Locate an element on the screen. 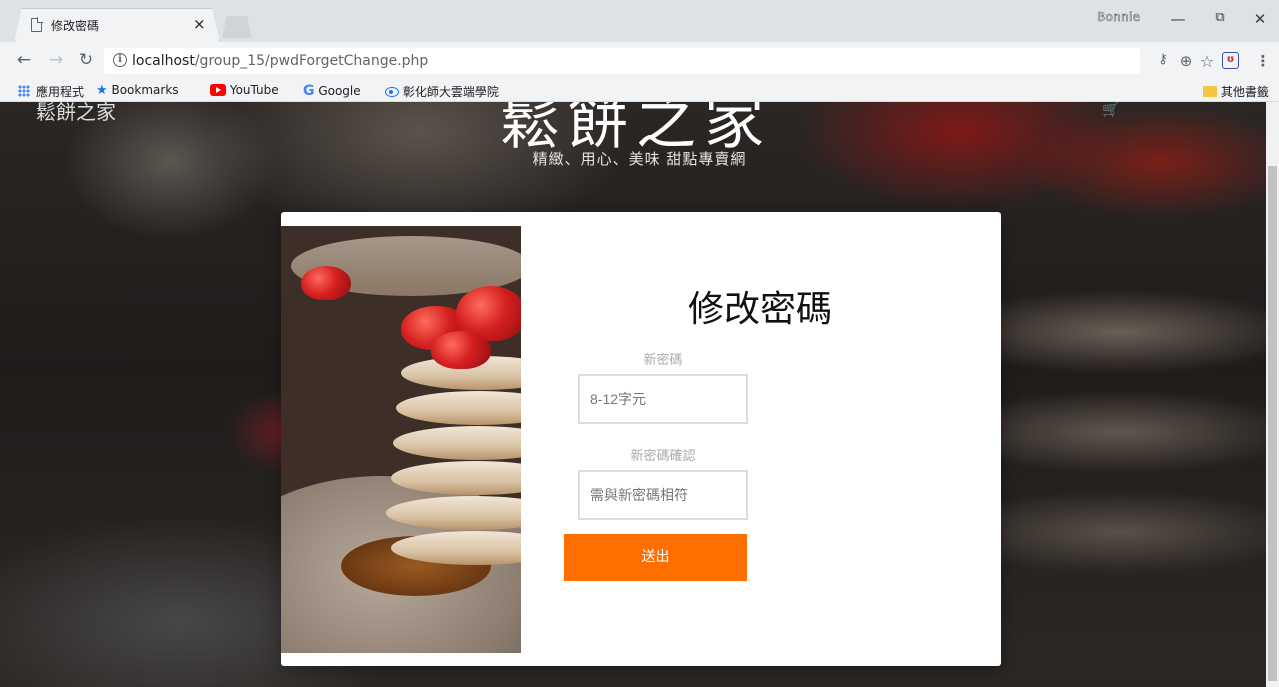  hero-subtitle: 精緻、用心、美味 甜點專賣網 is located at coordinates (639, 159).